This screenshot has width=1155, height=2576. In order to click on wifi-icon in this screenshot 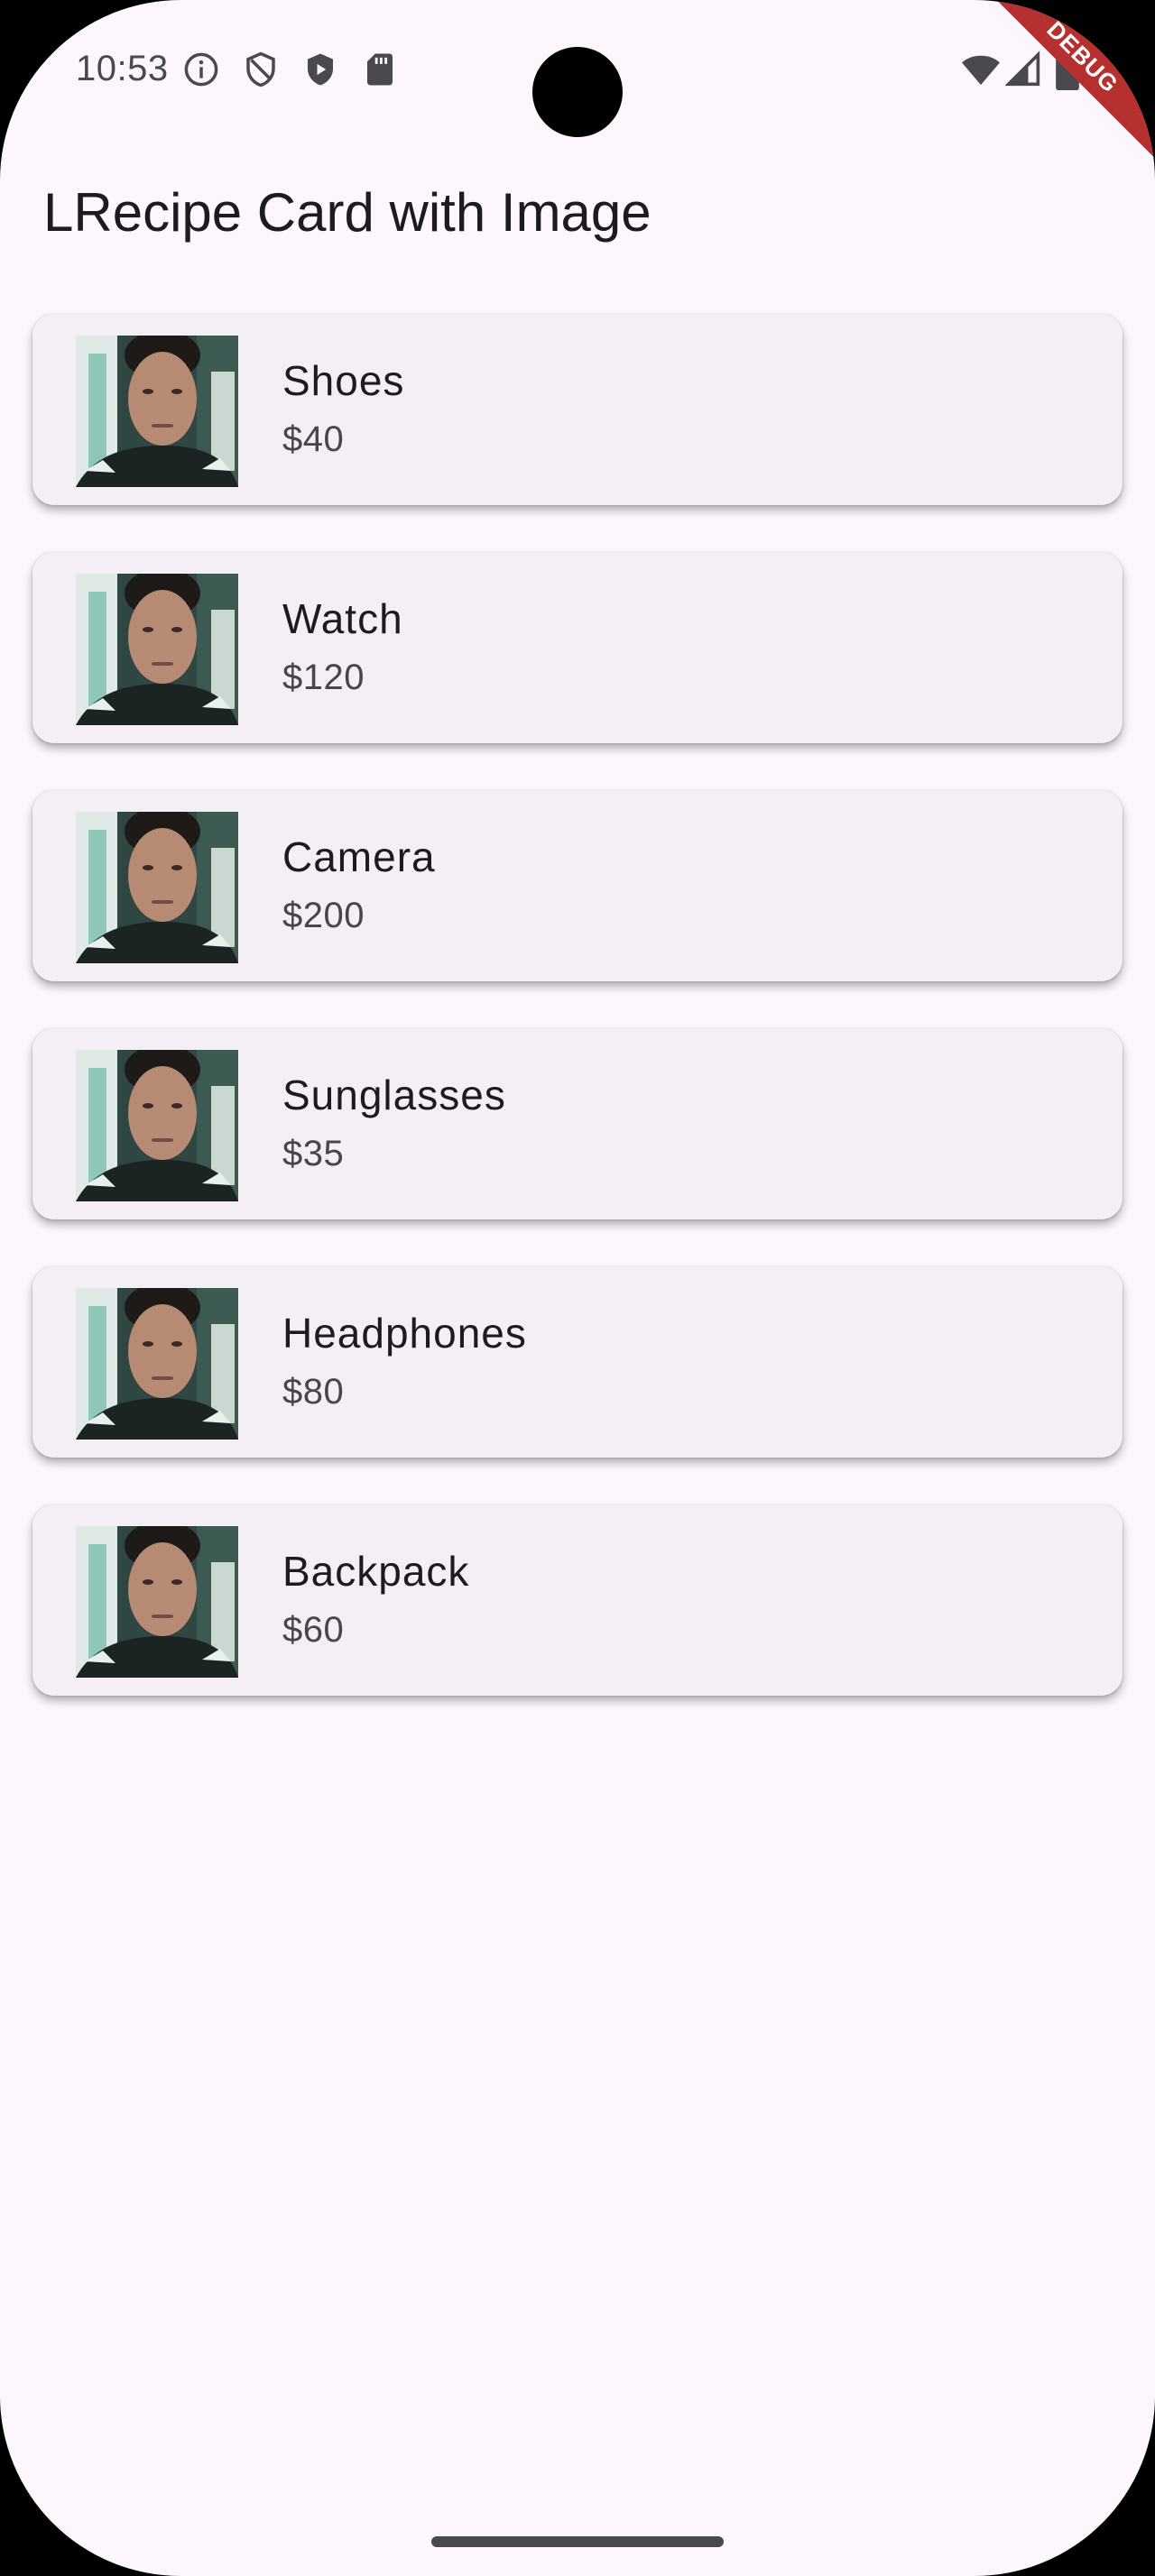, I will do `click(981, 70)`.